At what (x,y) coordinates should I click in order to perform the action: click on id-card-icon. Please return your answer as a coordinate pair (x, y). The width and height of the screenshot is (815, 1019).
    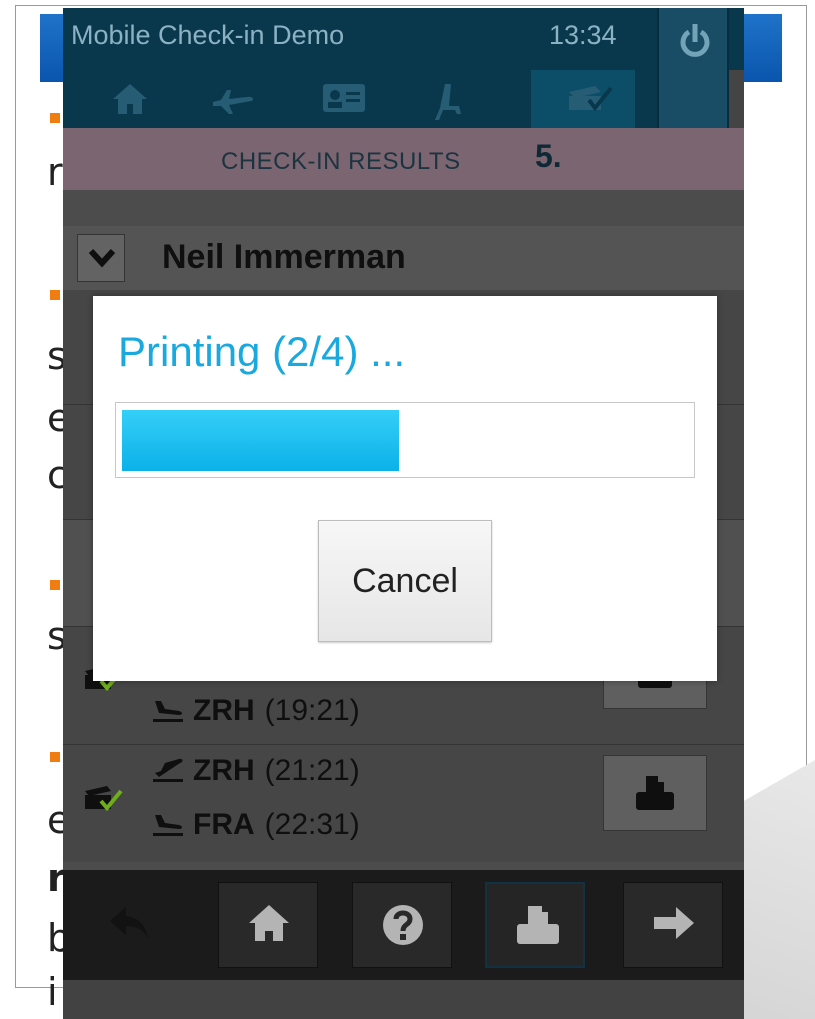
    Looking at the image, I should click on (344, 98).